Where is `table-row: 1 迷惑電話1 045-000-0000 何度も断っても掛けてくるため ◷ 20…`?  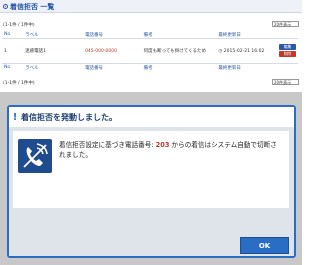
table-row: 1 迷惑電話1 045-000-0000 何度も断っても掛けてくるため ◷ 20… is located at coordinates (150, 51).